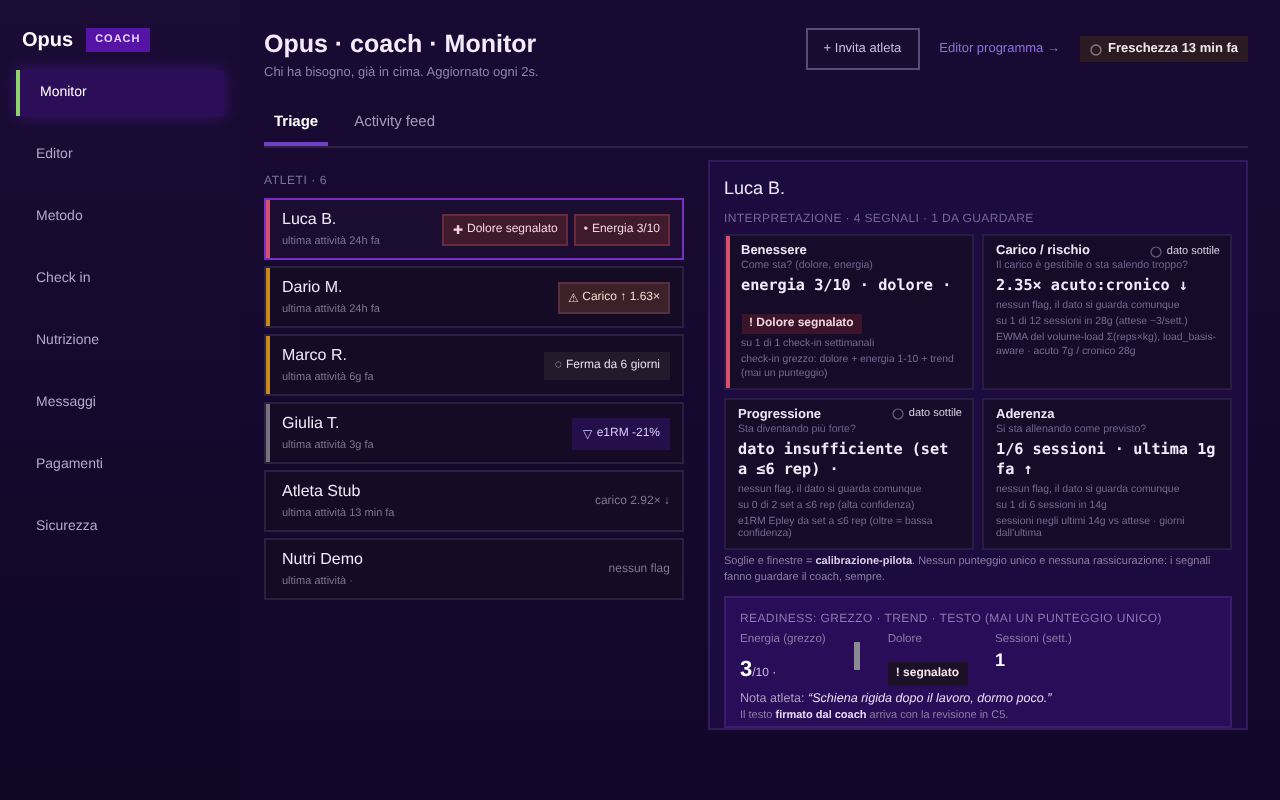 The height and width of the screenshot is (800, 1280). Describe the element at coordinates (313, 287) in the screenshot. I see `athlete-name: Dario M.` at that location.